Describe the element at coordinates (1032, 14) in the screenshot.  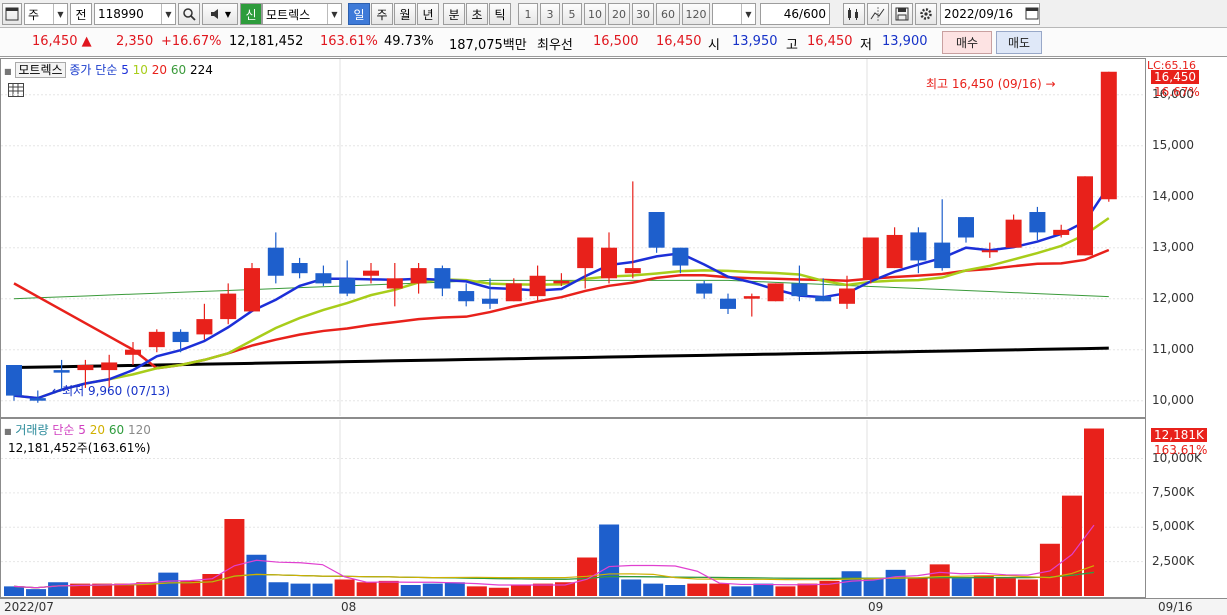
I see `calendar-icon` at that location.